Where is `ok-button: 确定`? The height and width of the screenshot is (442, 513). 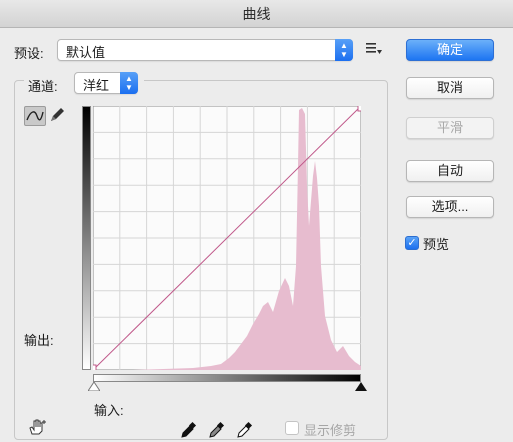 ok-button: 确定 is located at coordinates (450, 50).